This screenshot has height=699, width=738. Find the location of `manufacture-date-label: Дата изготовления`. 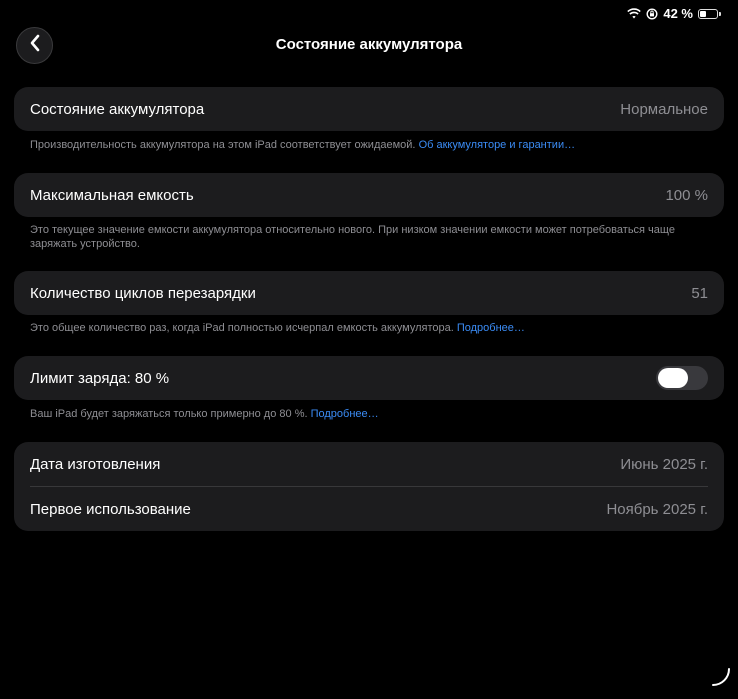

manufacture-date-label: Дата изготовления is located at coordinates (95, 464).